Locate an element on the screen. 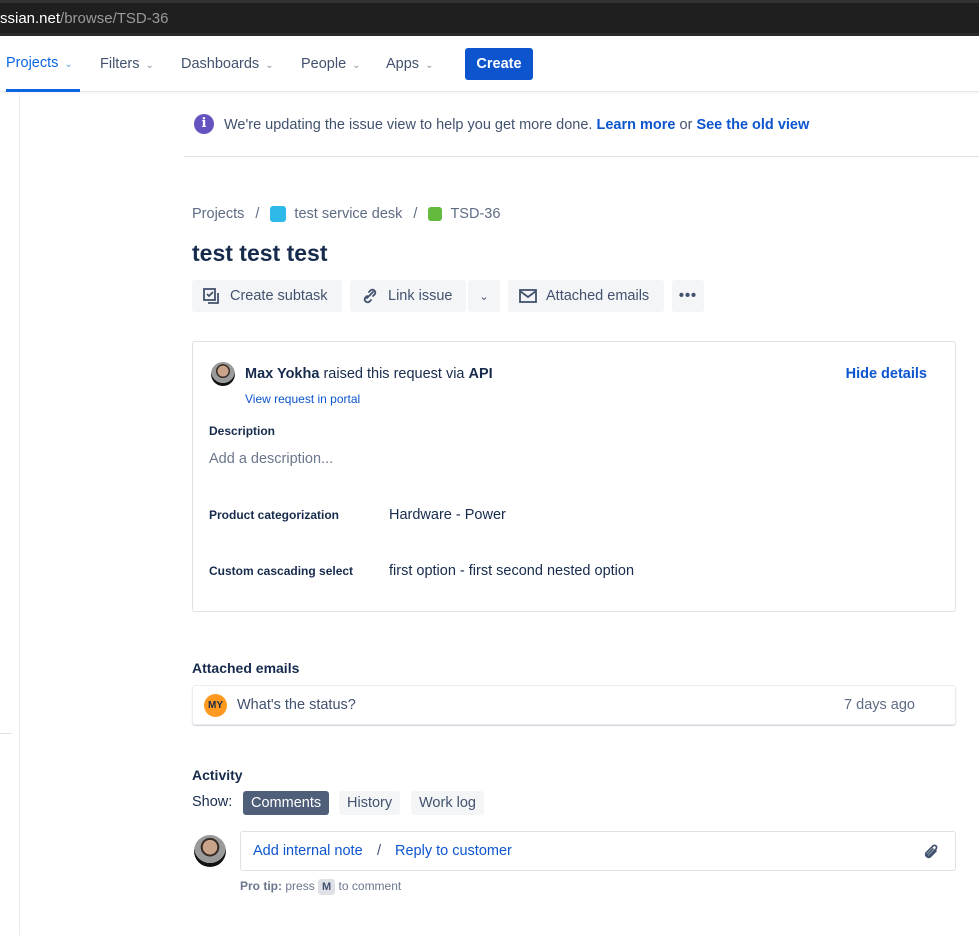  breadcrumb: Projects / test service desk / TSD-36 is located at coordinates (346, 214).